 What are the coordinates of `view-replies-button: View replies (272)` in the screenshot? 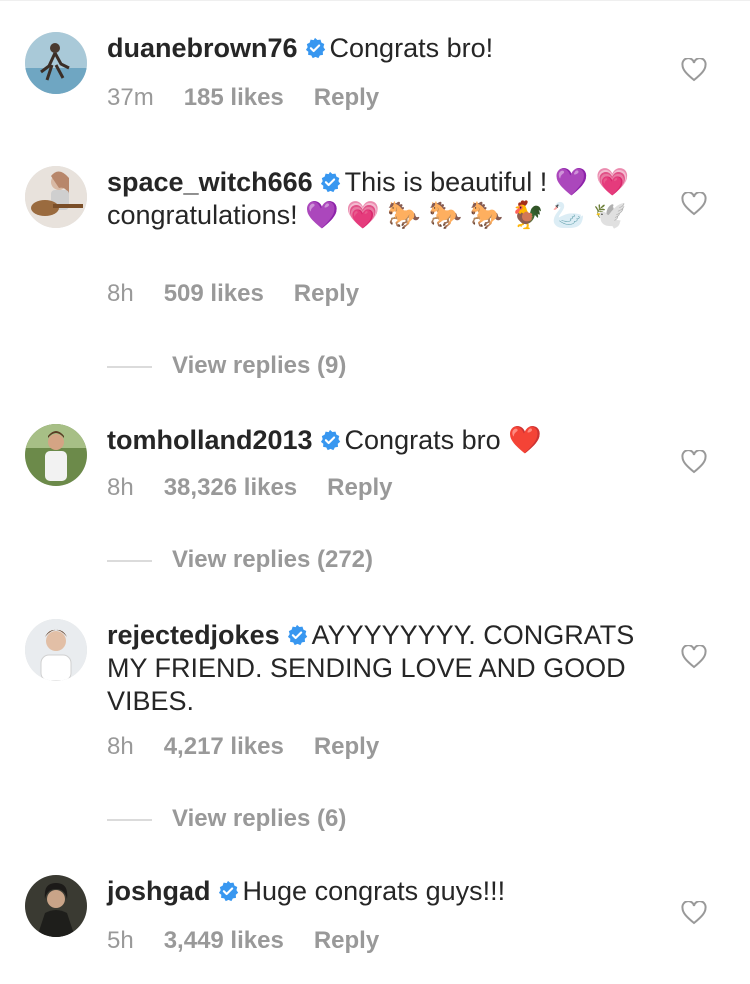 It's located at (240, 560).